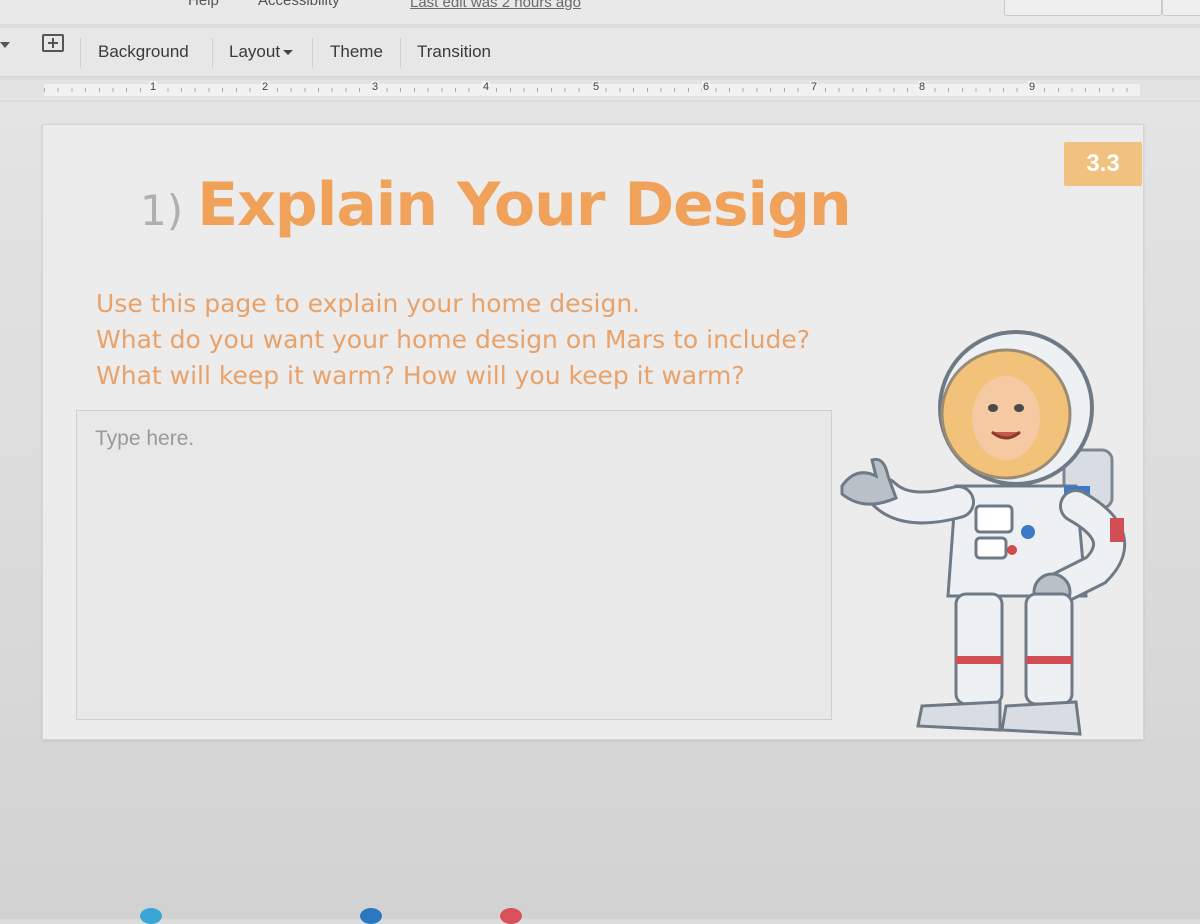 The image size is (1200, 924). Describe the element at coordinates (706, 87) in the screenshot. I see `ruler-mark: 6` at that location.